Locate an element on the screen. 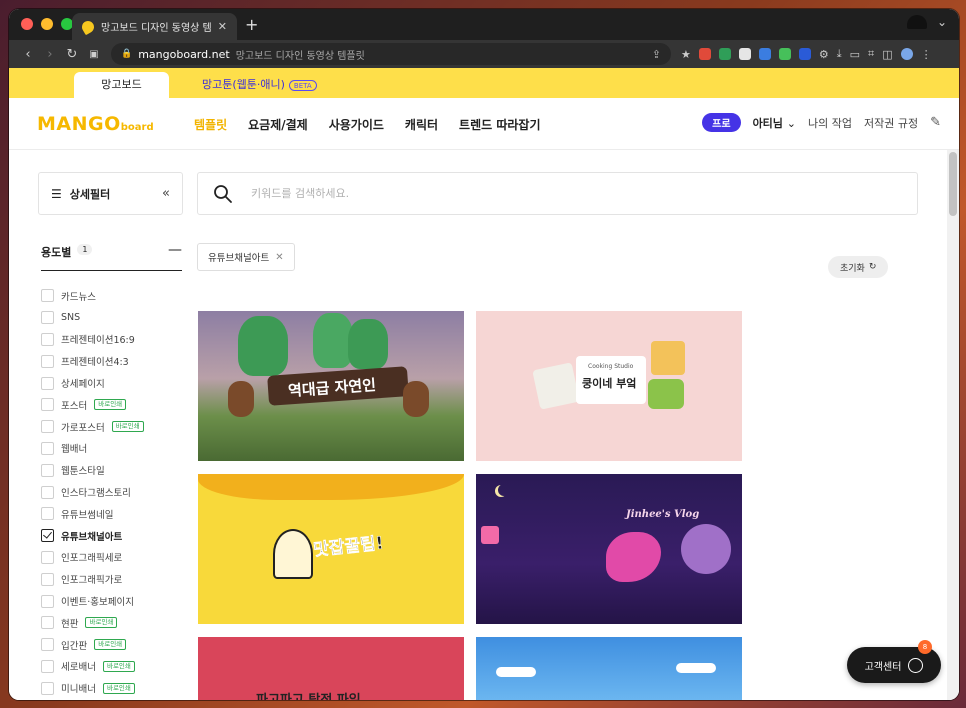 The height and width of the screenshot is (708, 966). template-card is located at coordinates (609, 668).